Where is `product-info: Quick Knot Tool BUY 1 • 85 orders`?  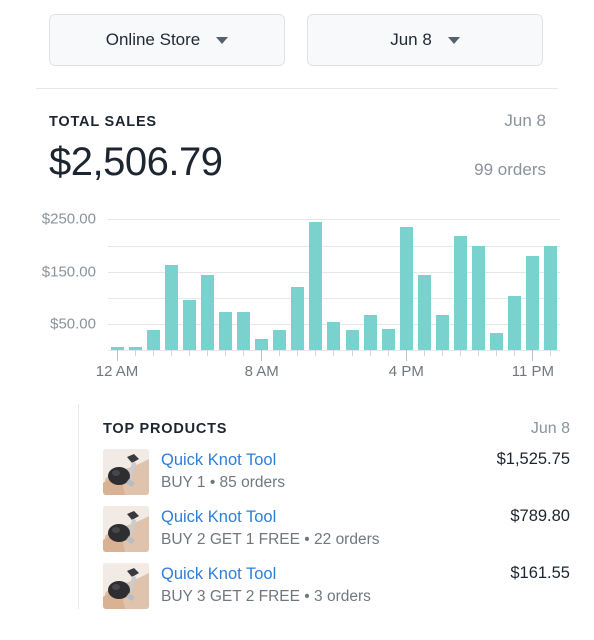 product-info: Quick Knot Tool BUY 1 • 85 orders is located at coordinates (323, 470).